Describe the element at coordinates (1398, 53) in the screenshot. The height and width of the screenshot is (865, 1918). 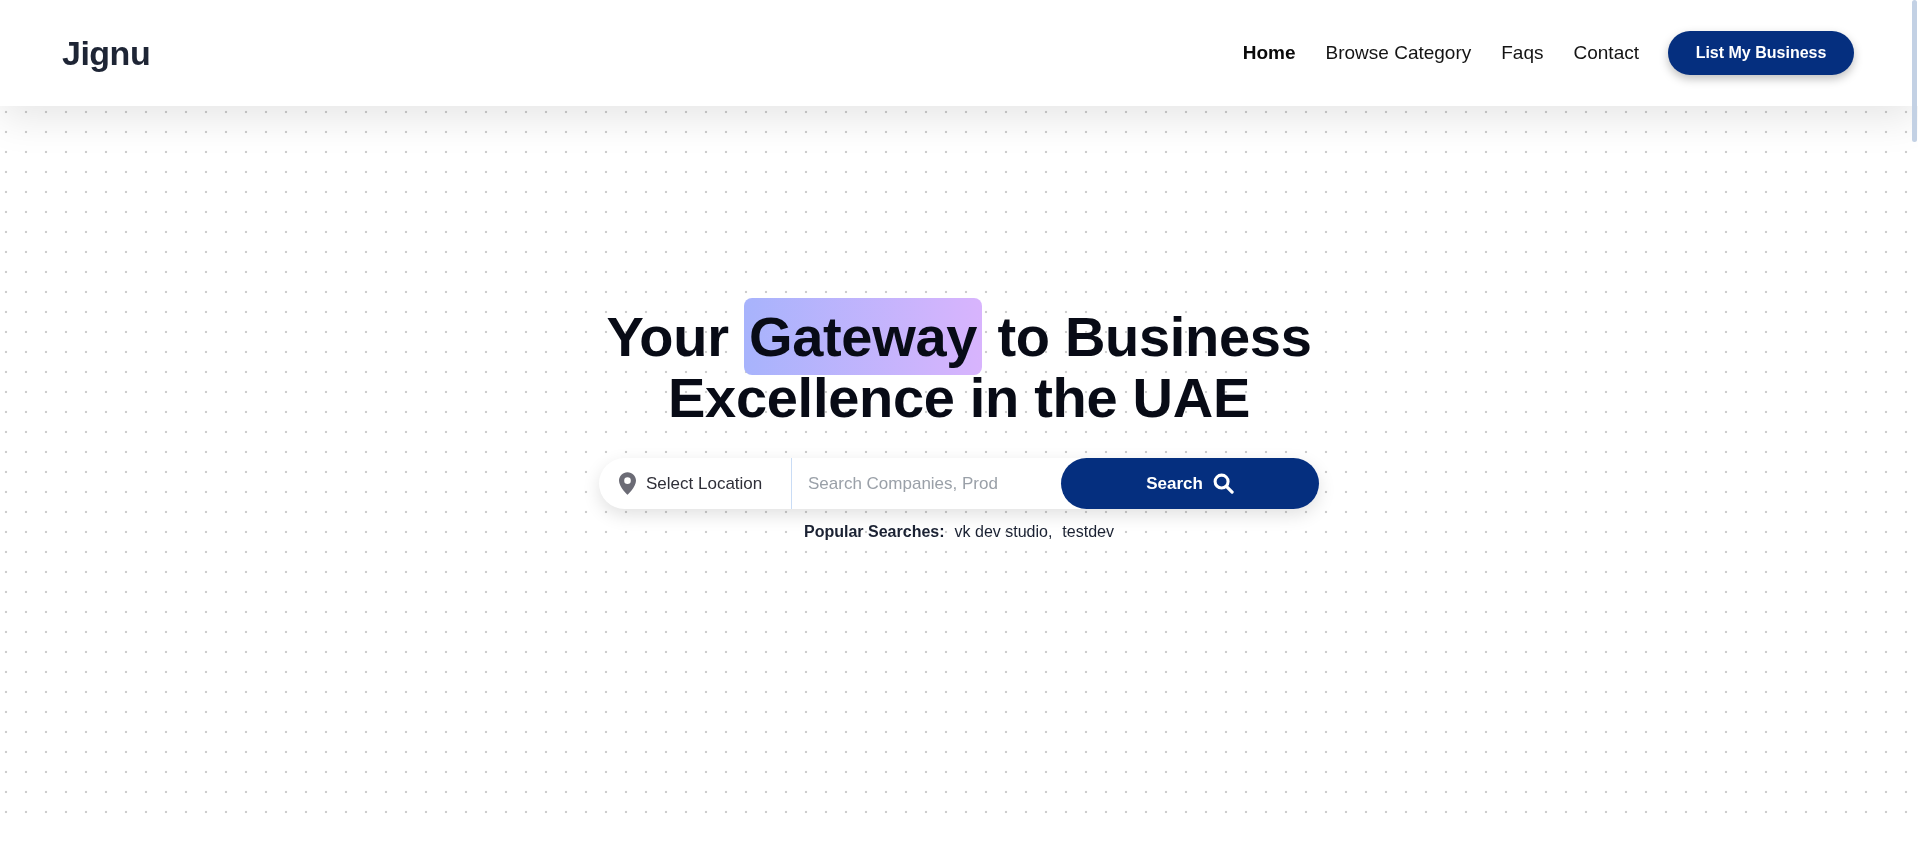
I see `nav-link: Browse Category` at that location.